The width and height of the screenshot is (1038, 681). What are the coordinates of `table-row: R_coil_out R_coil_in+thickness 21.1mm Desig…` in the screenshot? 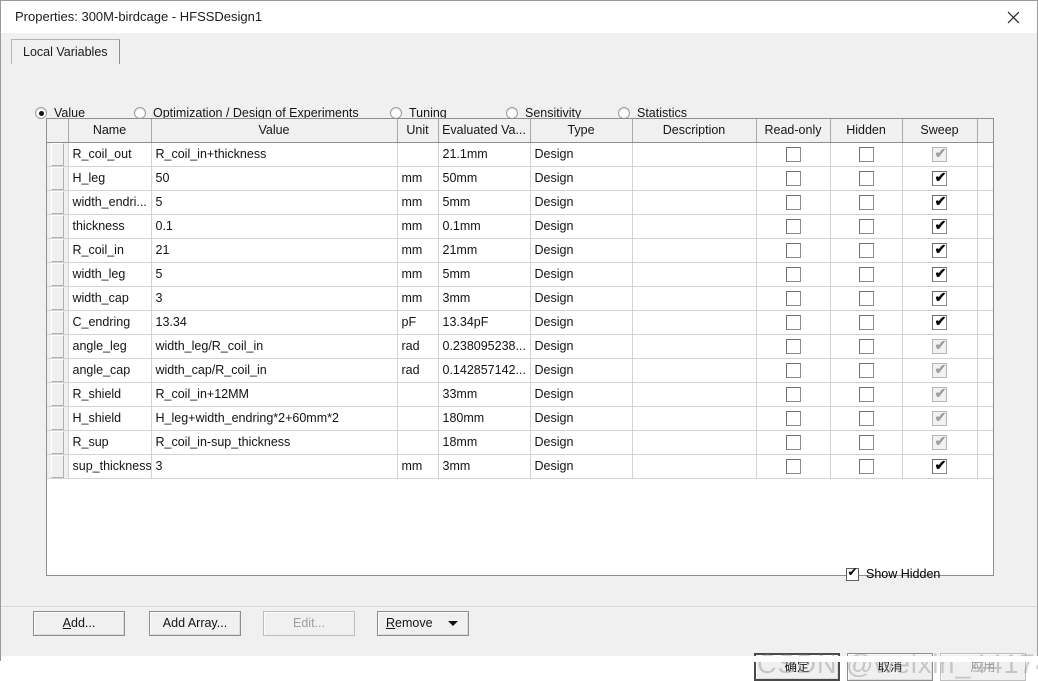 It's located at (520, 154).